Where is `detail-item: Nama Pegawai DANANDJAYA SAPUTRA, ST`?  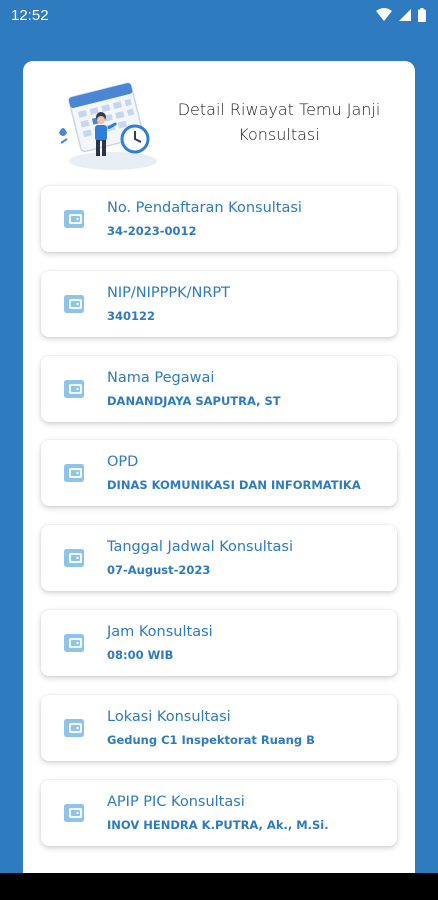 detail-item: Nama Pegawai DANANDJAYA SAPUTRA, ST is located at coordinates (219, 388).